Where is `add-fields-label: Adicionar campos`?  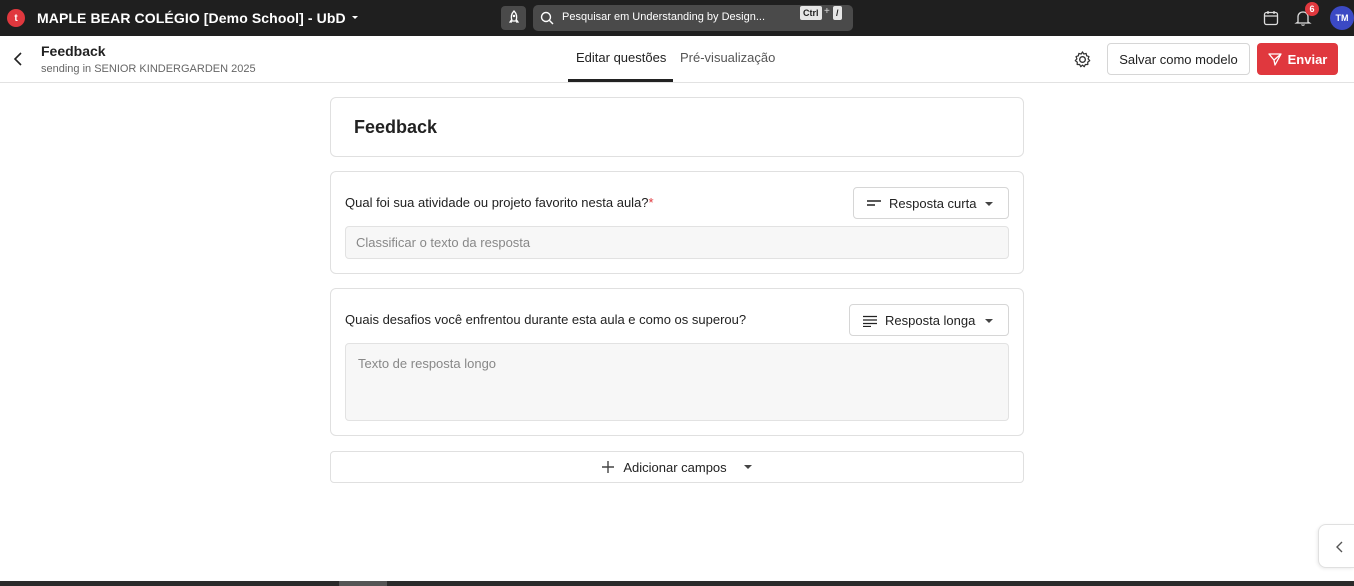
add-fields-label: Adicionar campos is located at coordinates (675, 467).